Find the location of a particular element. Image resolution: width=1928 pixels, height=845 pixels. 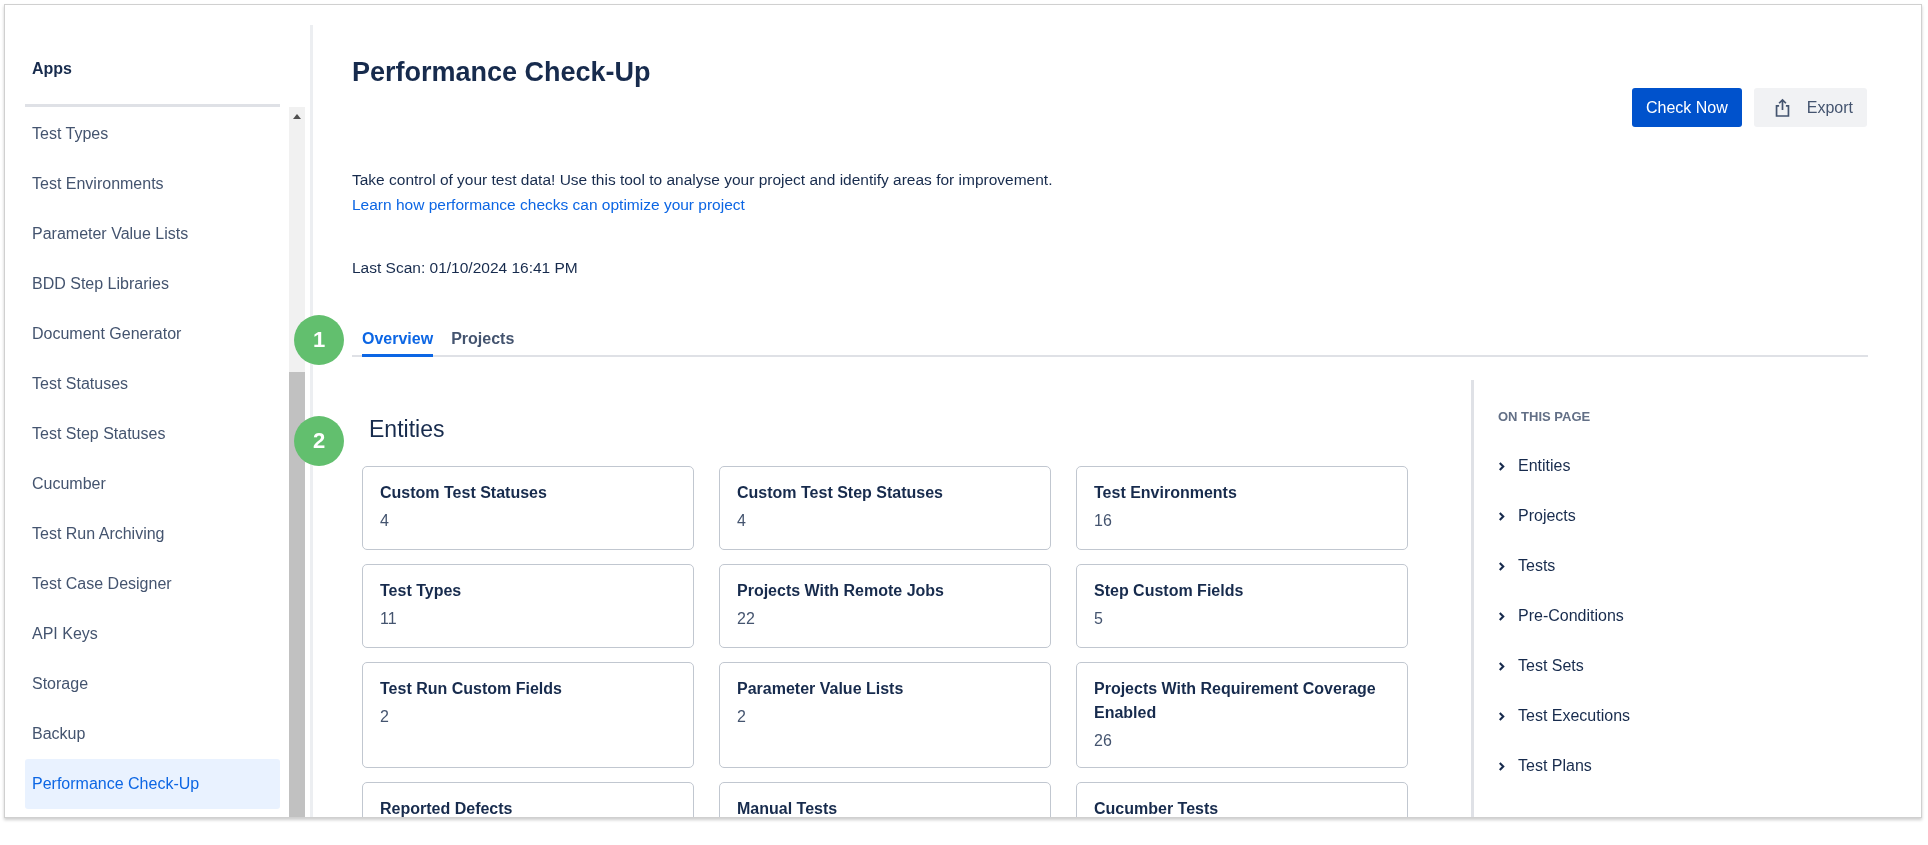

description-text: Take control of your test data! Use this tool to analyse your project and identify areas for improvement. is located at coordinates (703, 180).